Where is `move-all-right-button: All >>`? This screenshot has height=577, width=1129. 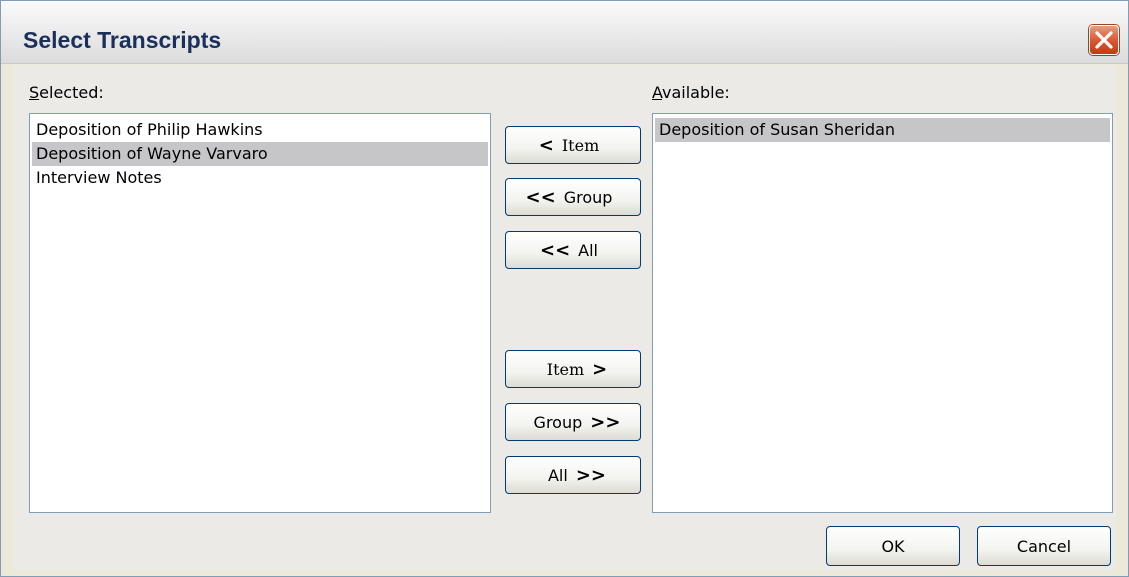 move-all-right-button: All >> is located at coordinates (573, 475).